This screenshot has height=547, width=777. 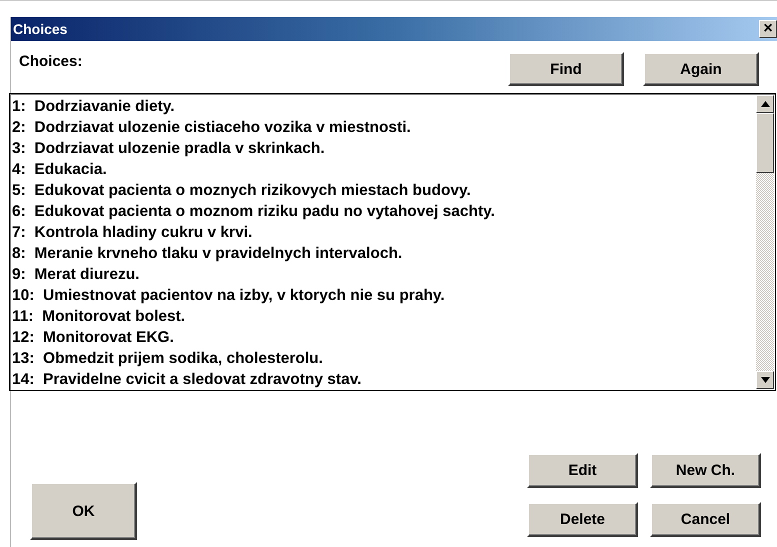 I want to click on action-button: Delete, so click(x=582, y=519).